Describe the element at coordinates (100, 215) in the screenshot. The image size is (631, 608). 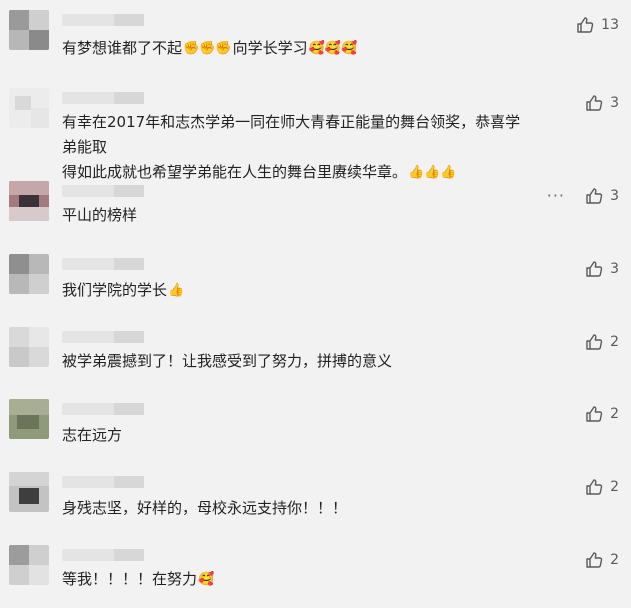
I see `comment-text: 平山的榜样` at that location.